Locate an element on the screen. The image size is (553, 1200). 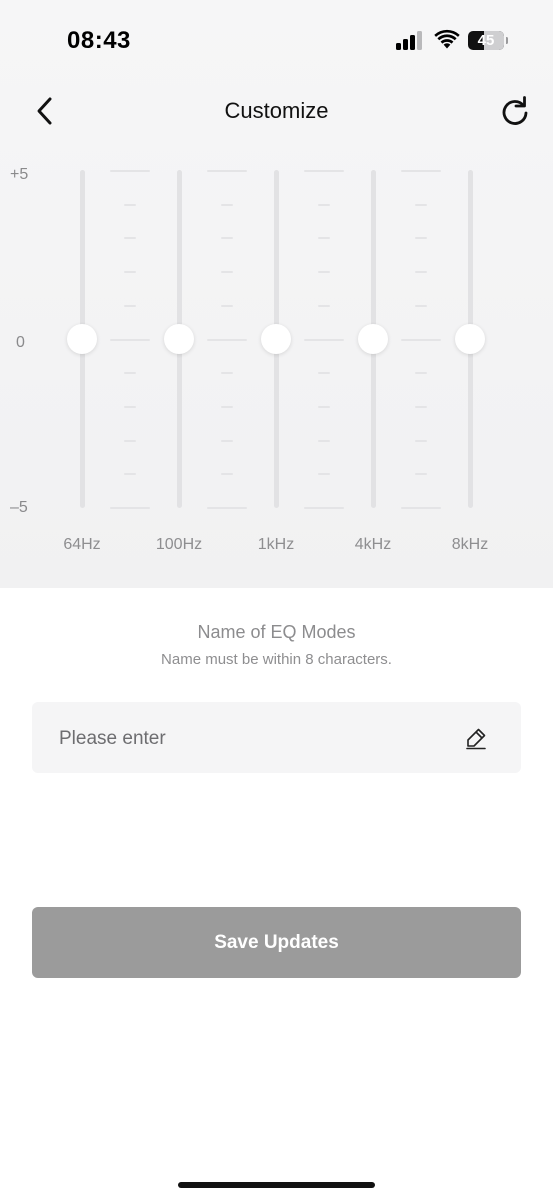
refresh-icon is located at coordinates (515, 110).